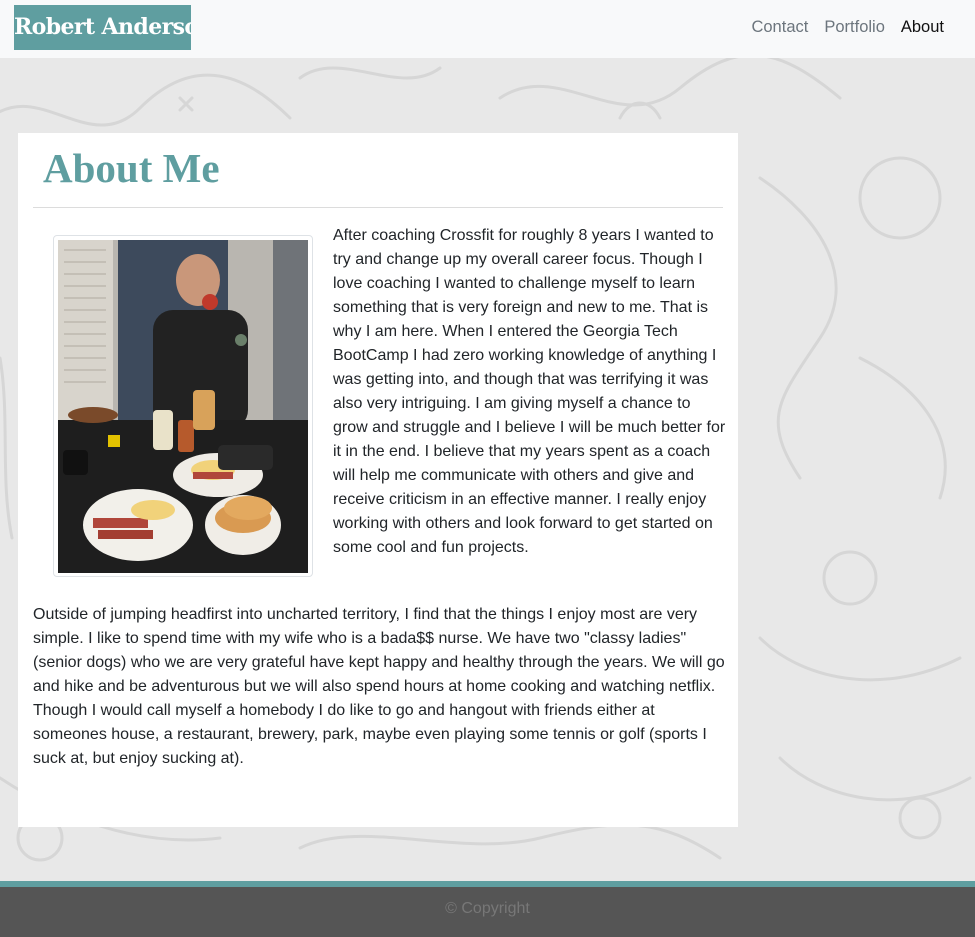 The width and height of the screenshot is (975, 937). What do you see at coordinates (102, 27) in the screenshot?
I see `brand-logo-link: Robert Anderson` at bounding box center [102, 27].